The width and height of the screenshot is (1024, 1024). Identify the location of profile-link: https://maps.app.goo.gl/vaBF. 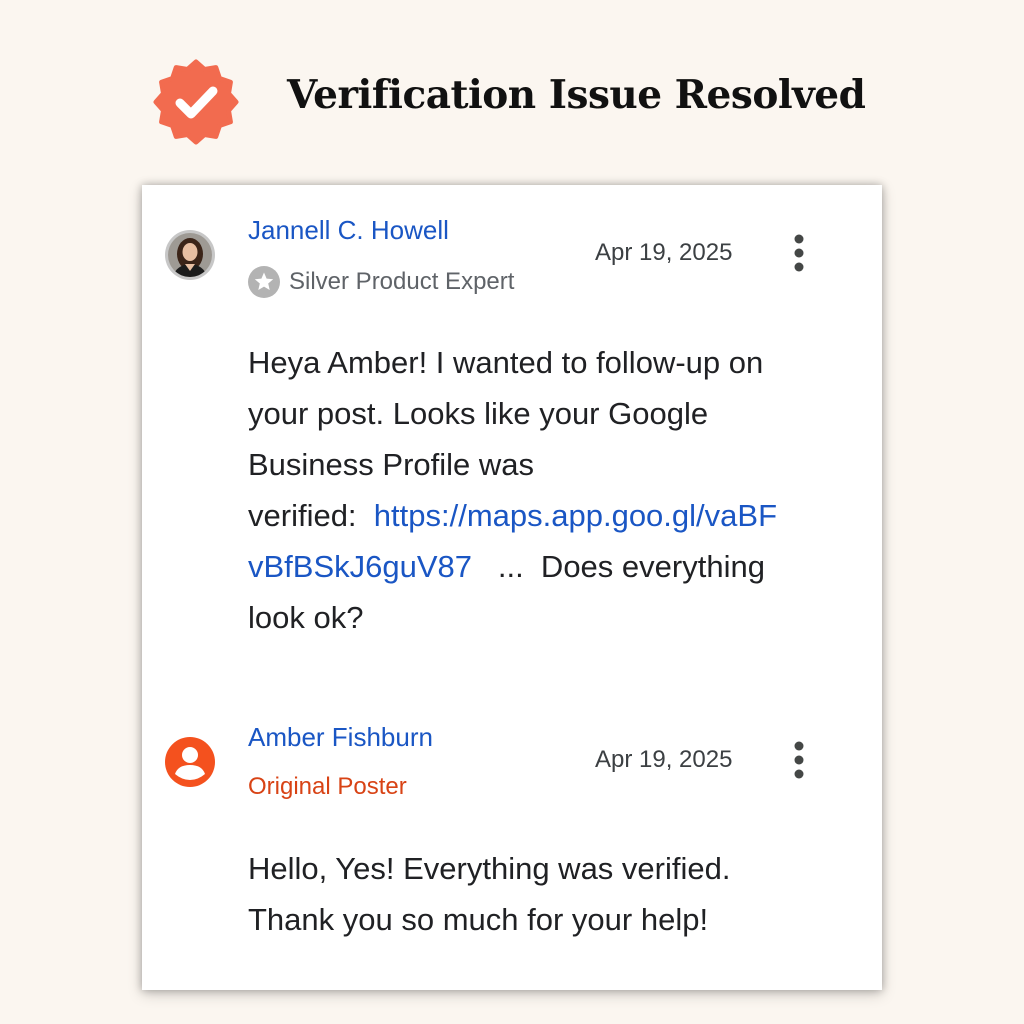
(575, 515).